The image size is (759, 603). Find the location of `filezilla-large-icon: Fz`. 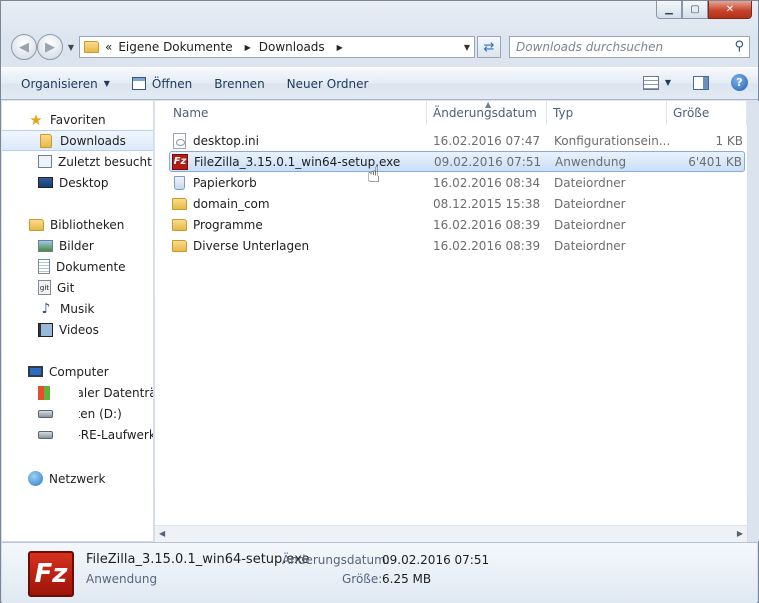

filezilla-large-icon: Fz is located at coordinates (51, 574).